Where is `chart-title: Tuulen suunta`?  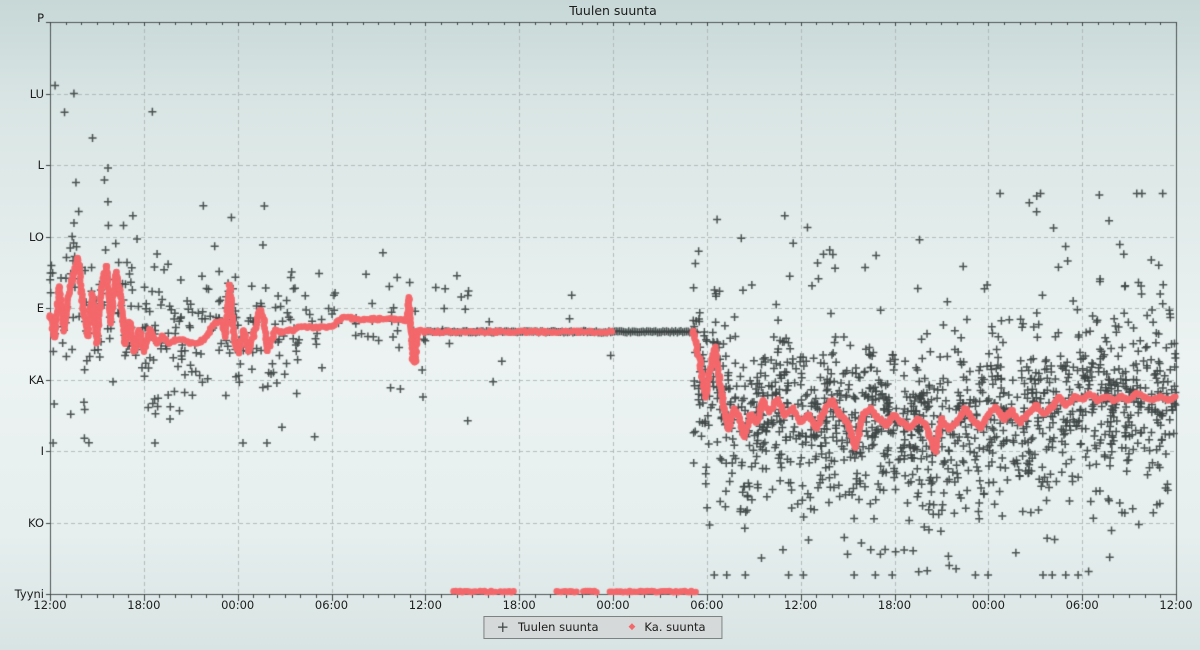 chart-title: Tuulen suunta is located at coordinates (613, 10).